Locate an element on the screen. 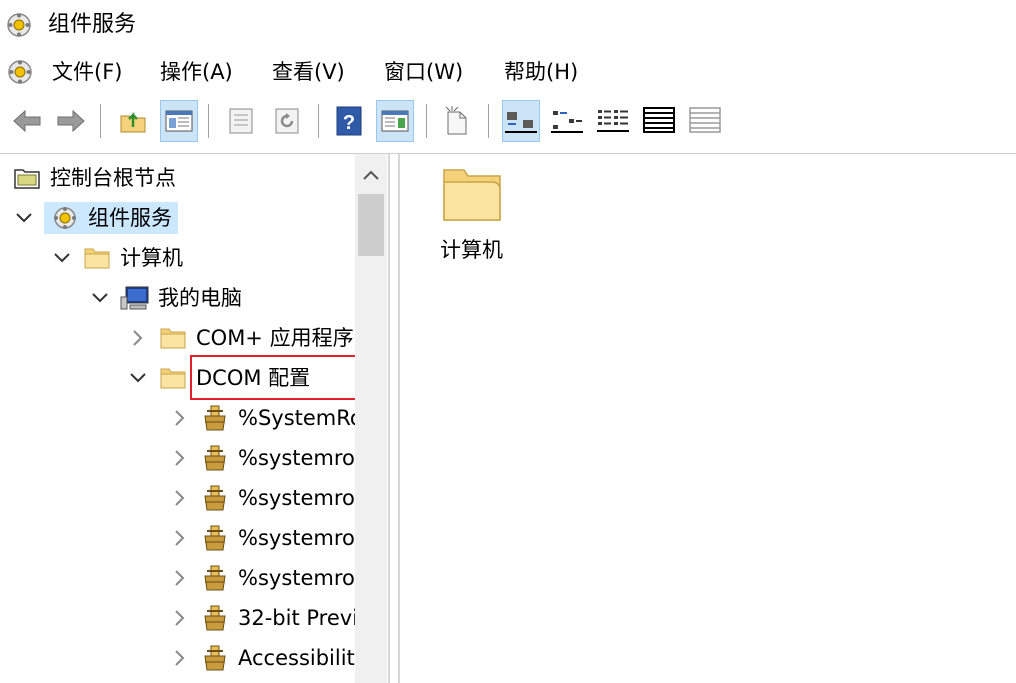 This screenshot has height=683, width=1016. show-hide-action-pane-icon is located at coordinates (395, 121).